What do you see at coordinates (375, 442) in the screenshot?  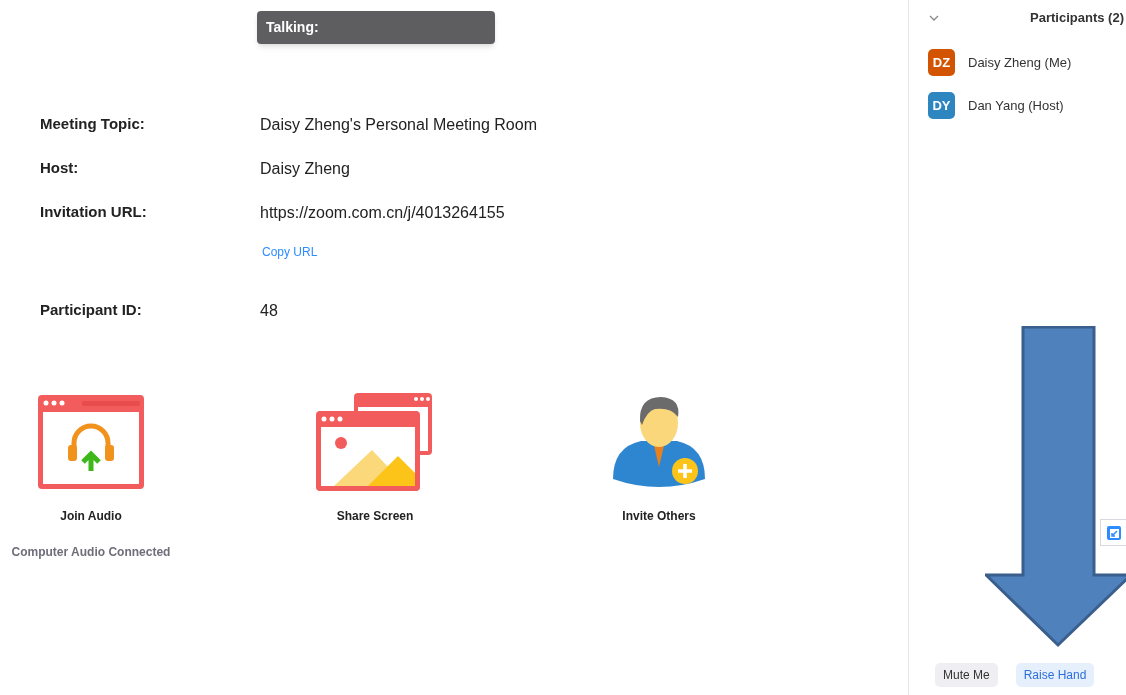 I see `image-windows-icon` at bounding box center [375, 442].